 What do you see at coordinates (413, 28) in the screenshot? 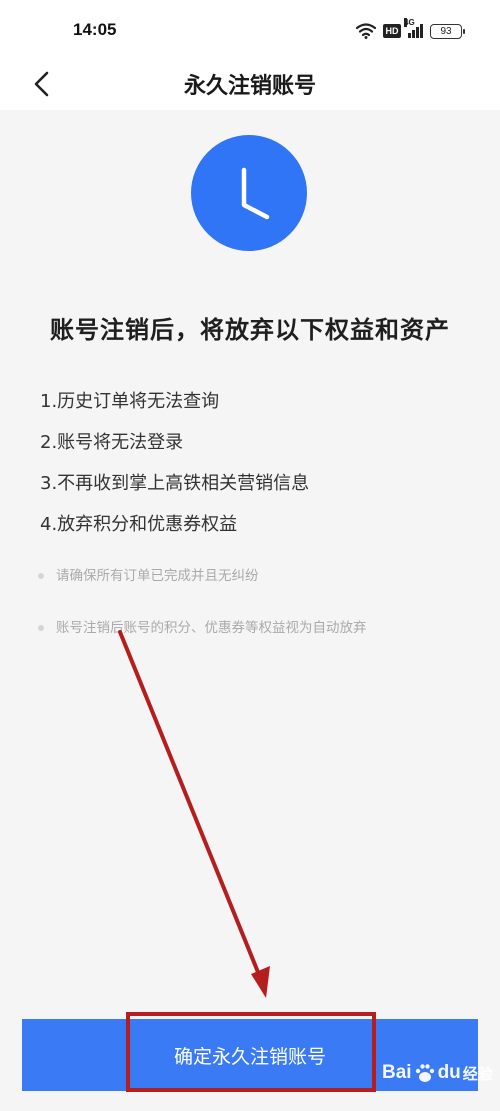
I see `signal-icon: 4G` at bounding box center [413, 28].